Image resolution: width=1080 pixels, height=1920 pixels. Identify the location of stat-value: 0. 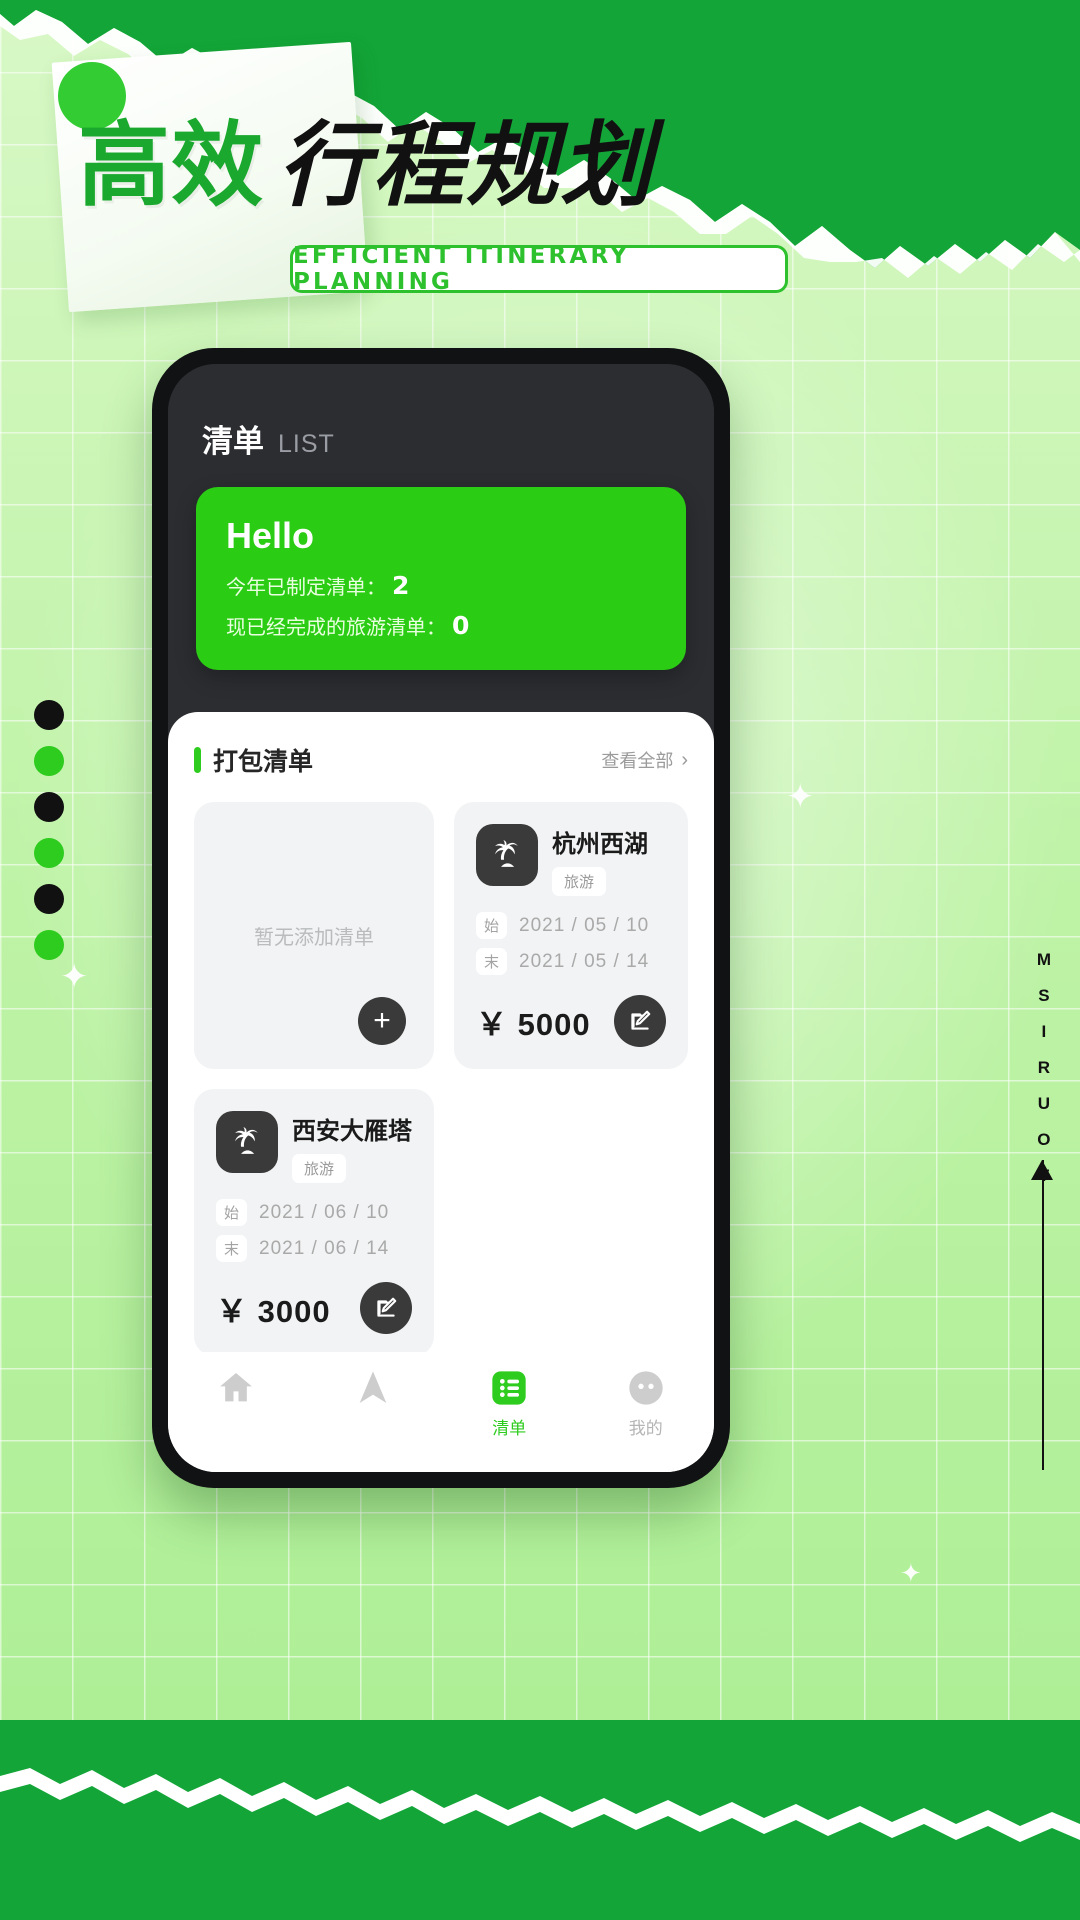
(461, 625).